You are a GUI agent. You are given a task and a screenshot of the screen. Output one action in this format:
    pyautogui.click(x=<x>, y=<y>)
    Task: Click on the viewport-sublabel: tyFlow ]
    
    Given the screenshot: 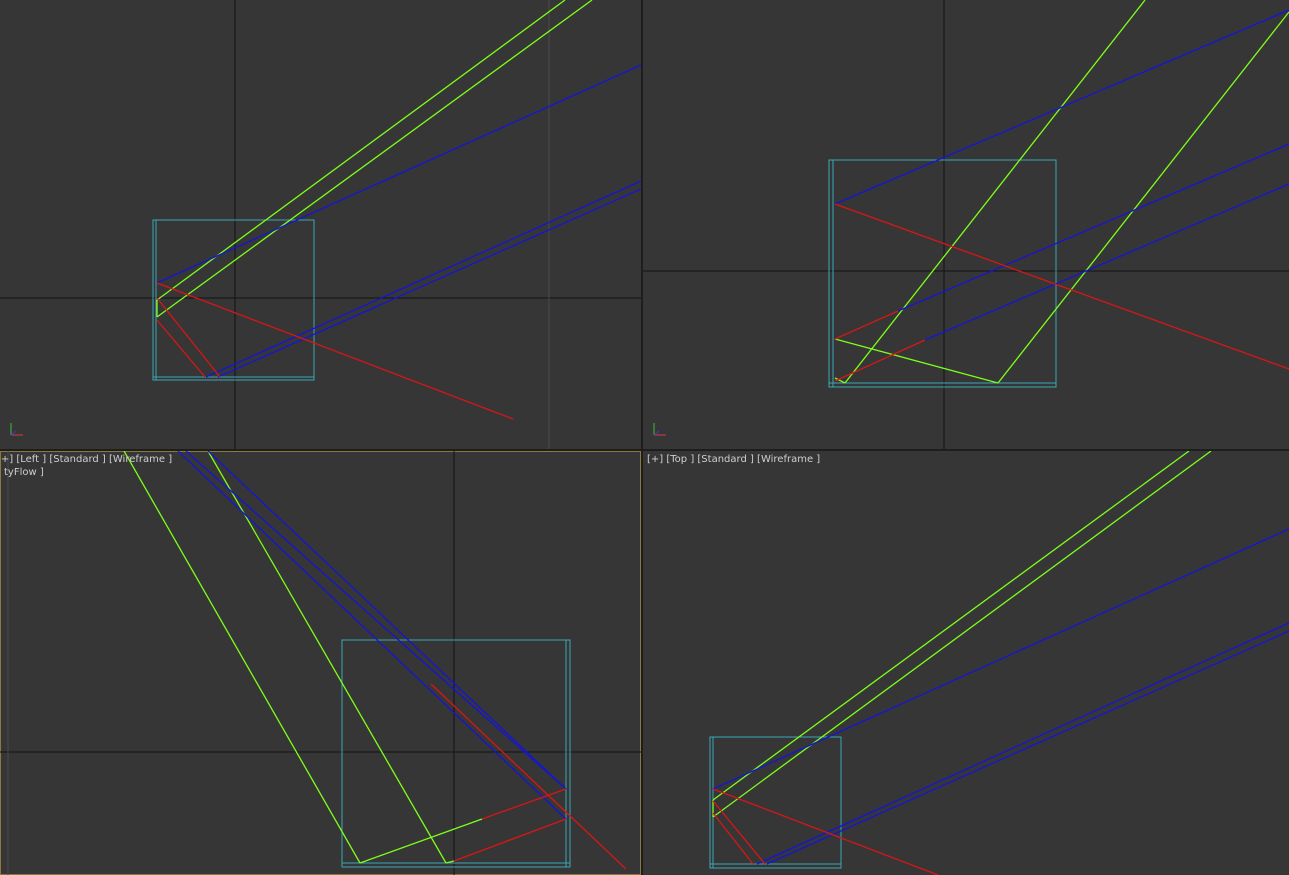 What is the action you would take?
    pyautogui.click(x=24, y=473)
    